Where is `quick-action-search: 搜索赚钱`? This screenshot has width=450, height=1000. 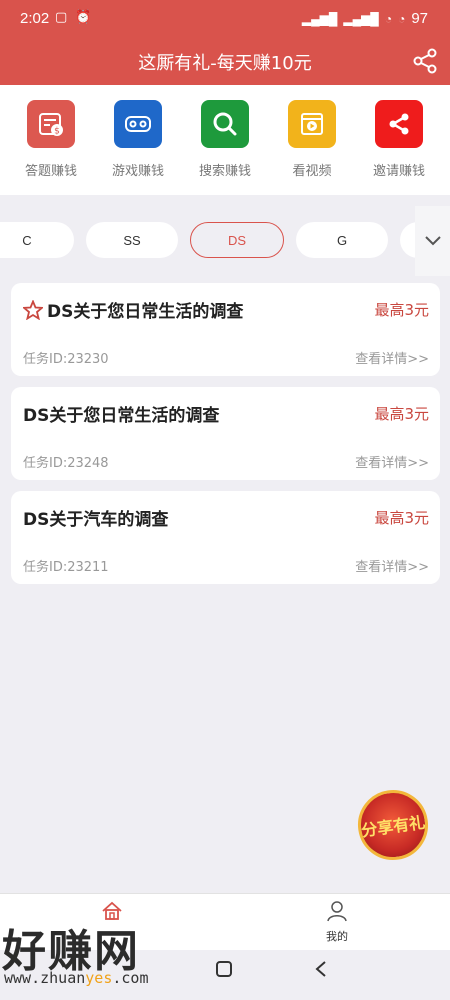
quick-action-search: 搜索赚钱 is located at coordinates (225, 139).